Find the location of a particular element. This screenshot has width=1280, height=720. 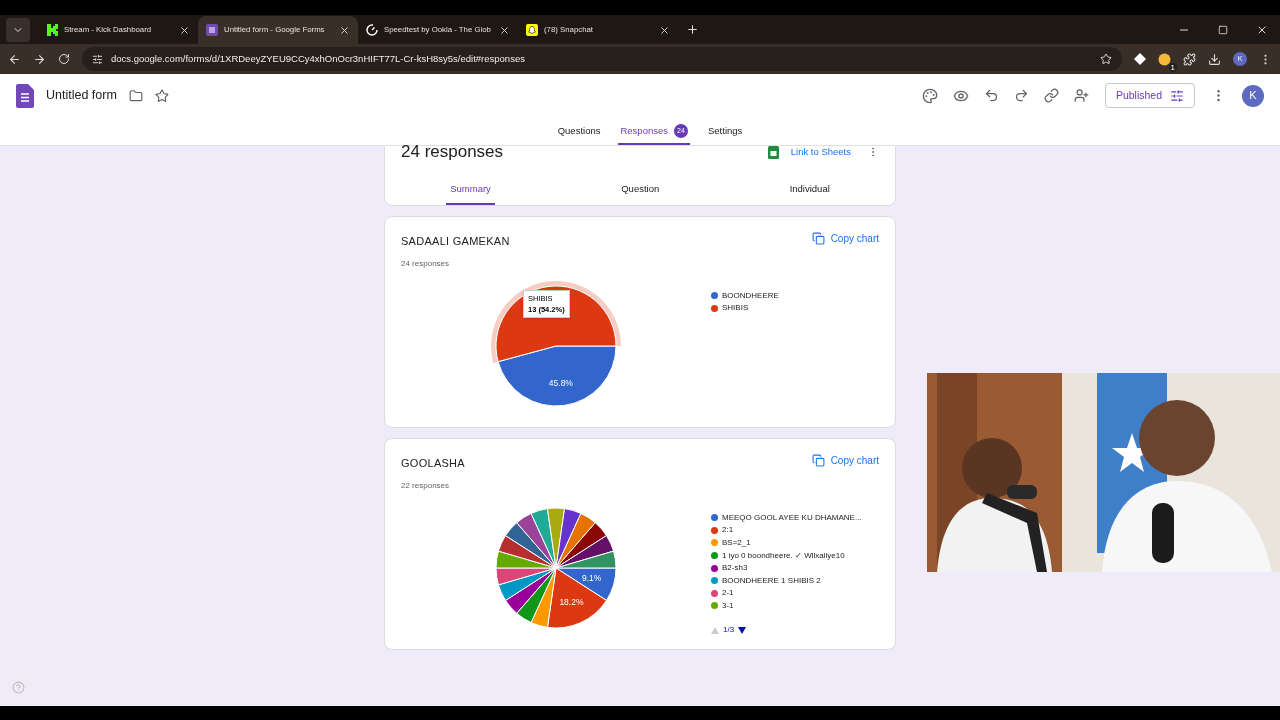

legend-label: 2-1 is located at coordinates (728, 593).